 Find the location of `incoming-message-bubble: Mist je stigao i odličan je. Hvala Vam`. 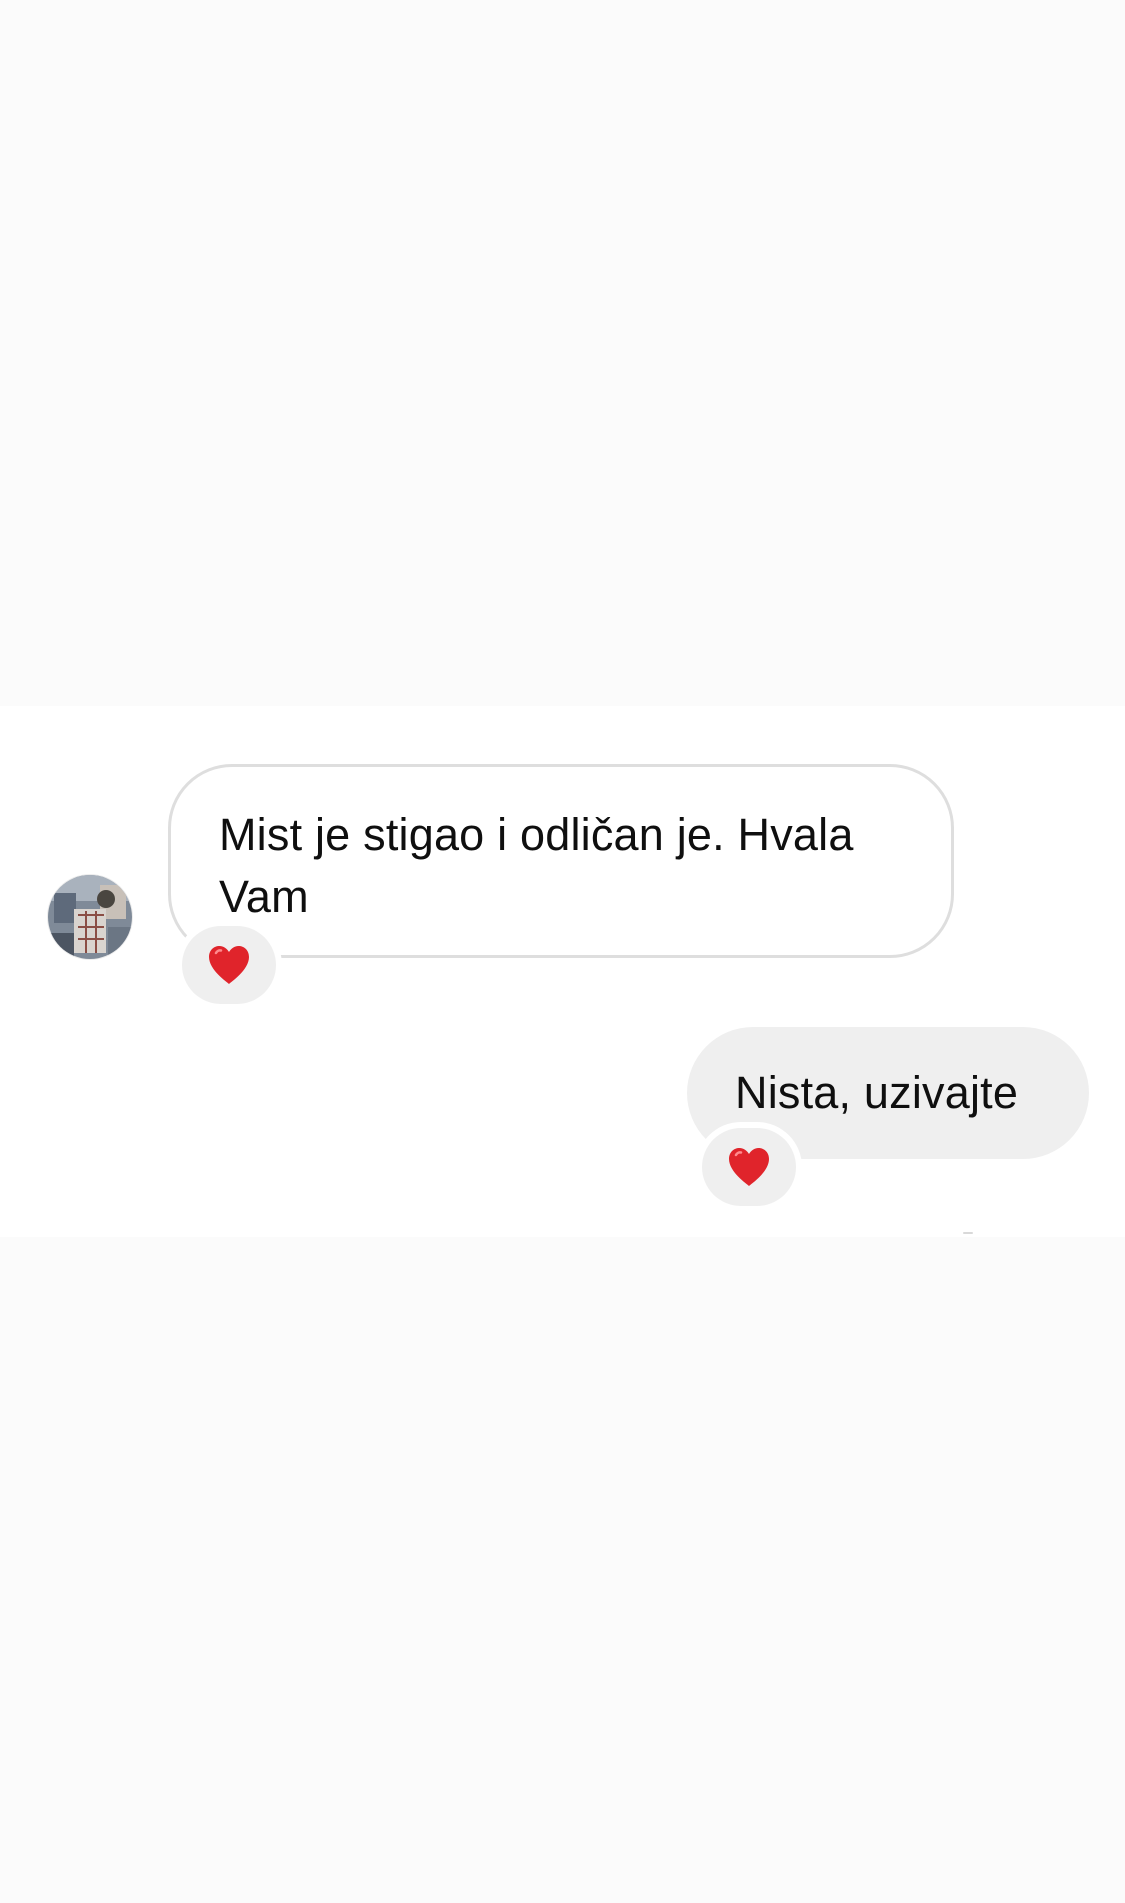

incoming-message-bubble: Mist je stigao i odličan je. Hvala Vam is located at coordinates (561, 861).